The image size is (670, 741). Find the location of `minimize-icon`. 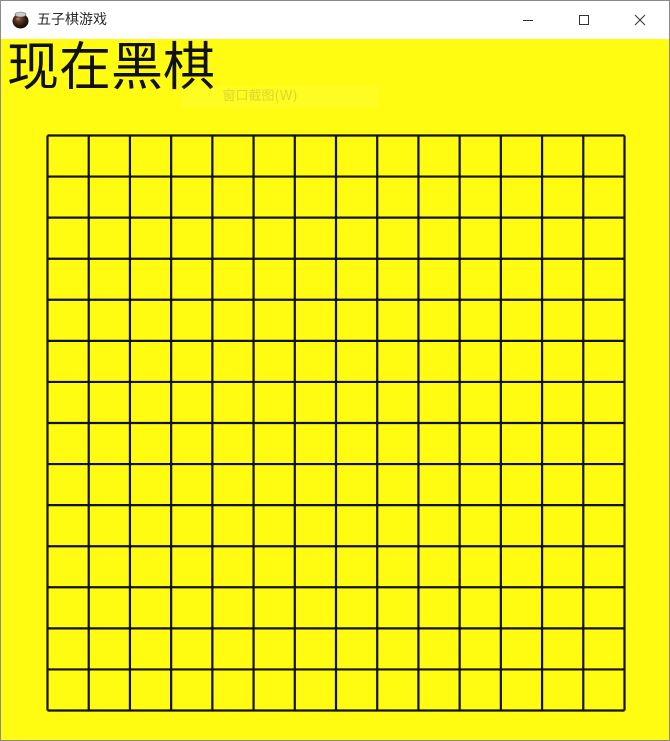

minimize-icon is located at coordinates (528, 20).